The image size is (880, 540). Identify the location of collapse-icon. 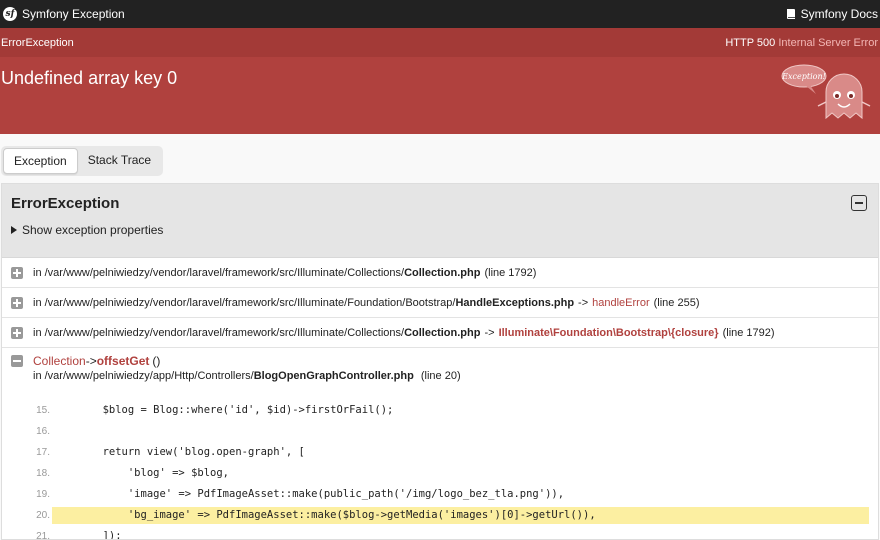
(859, 203).